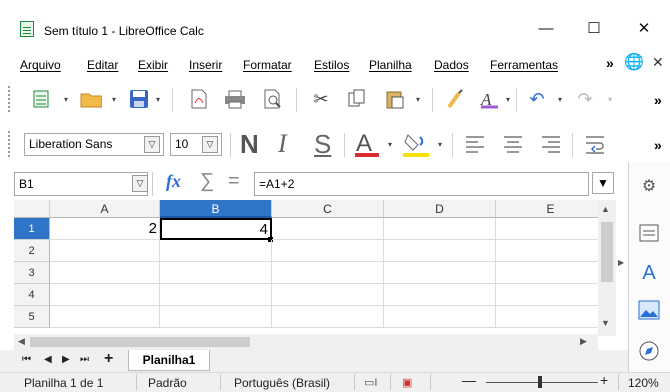  I want to click on next-sheet-icon: ▶, so click(66, 359).